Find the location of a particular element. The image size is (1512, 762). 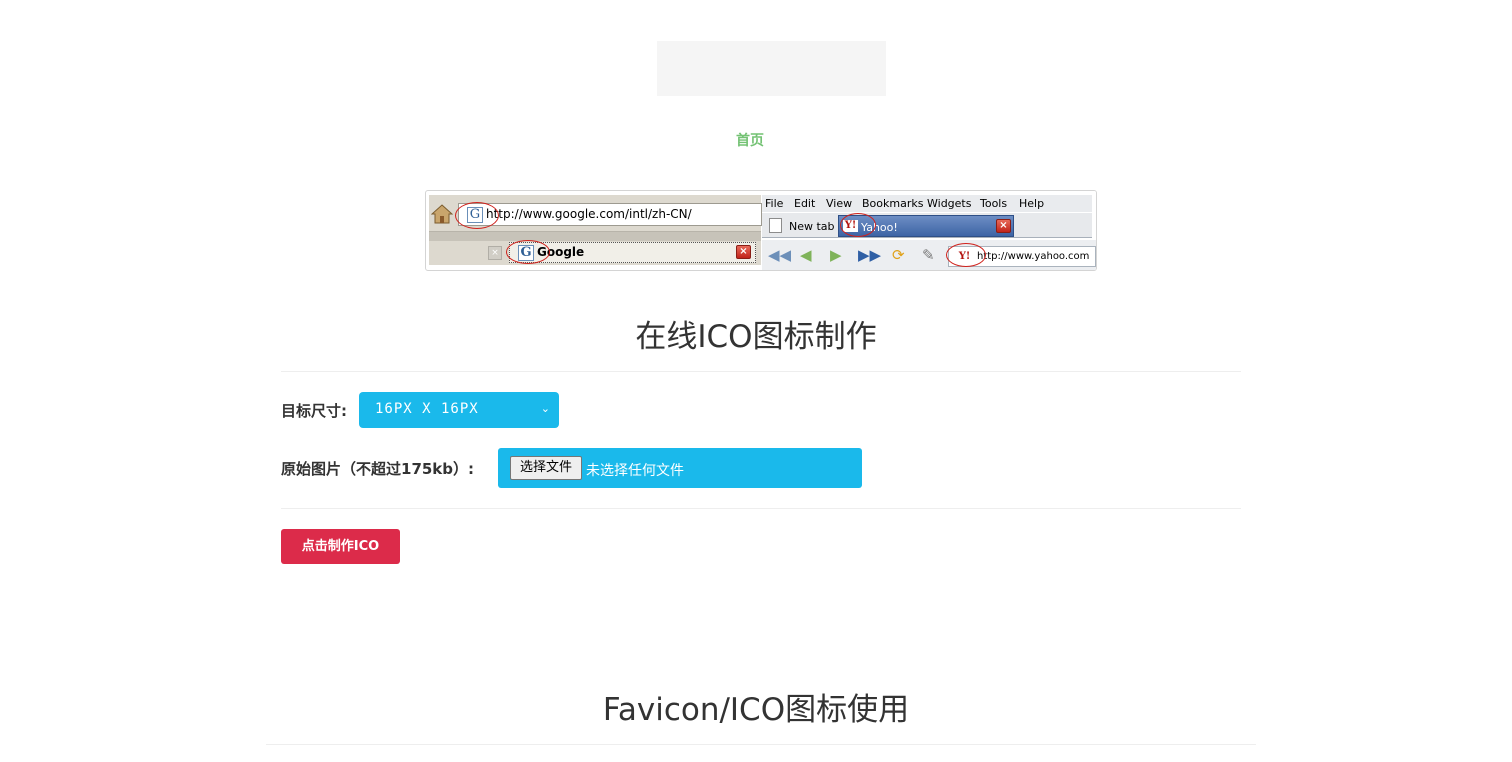

logo-placeholder is located at coordinates (771, 68).